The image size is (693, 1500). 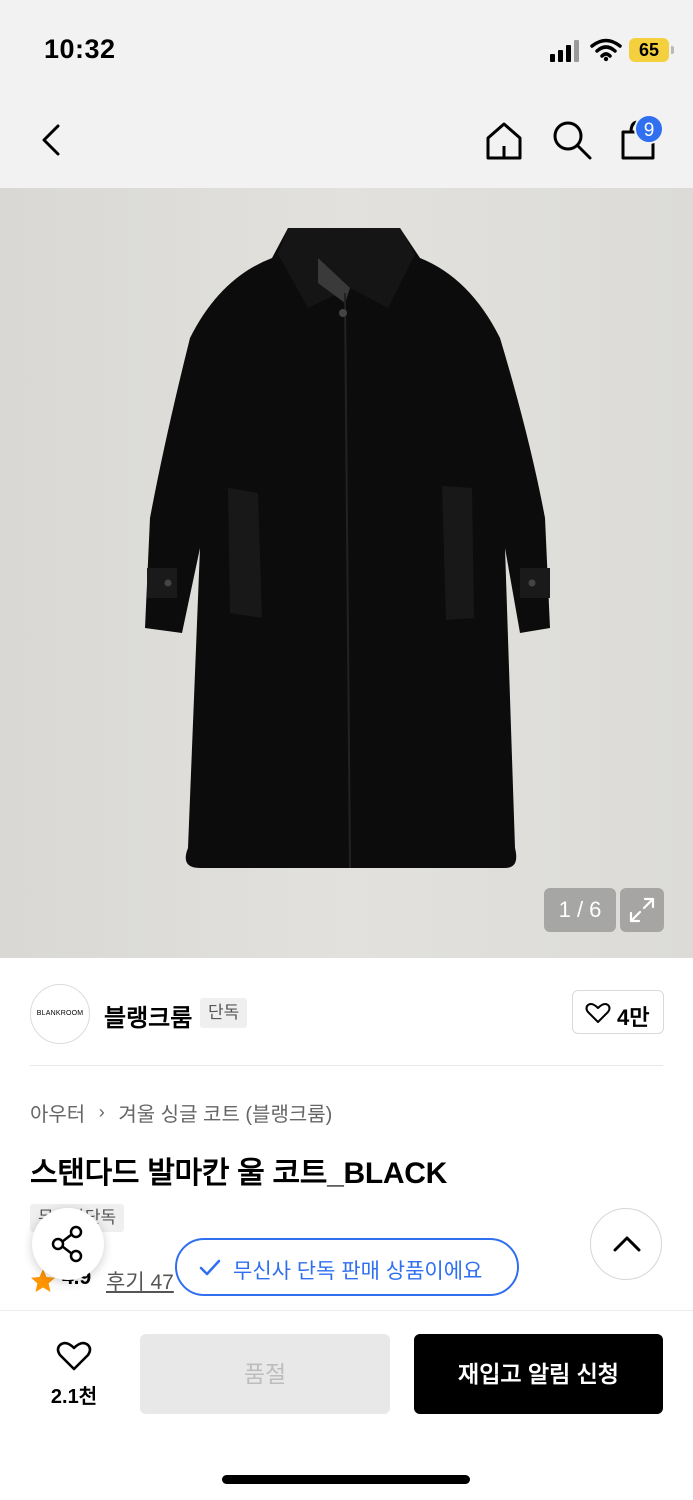 I want to click on brand-like-button: 4만, so click(x=618, y=1012).